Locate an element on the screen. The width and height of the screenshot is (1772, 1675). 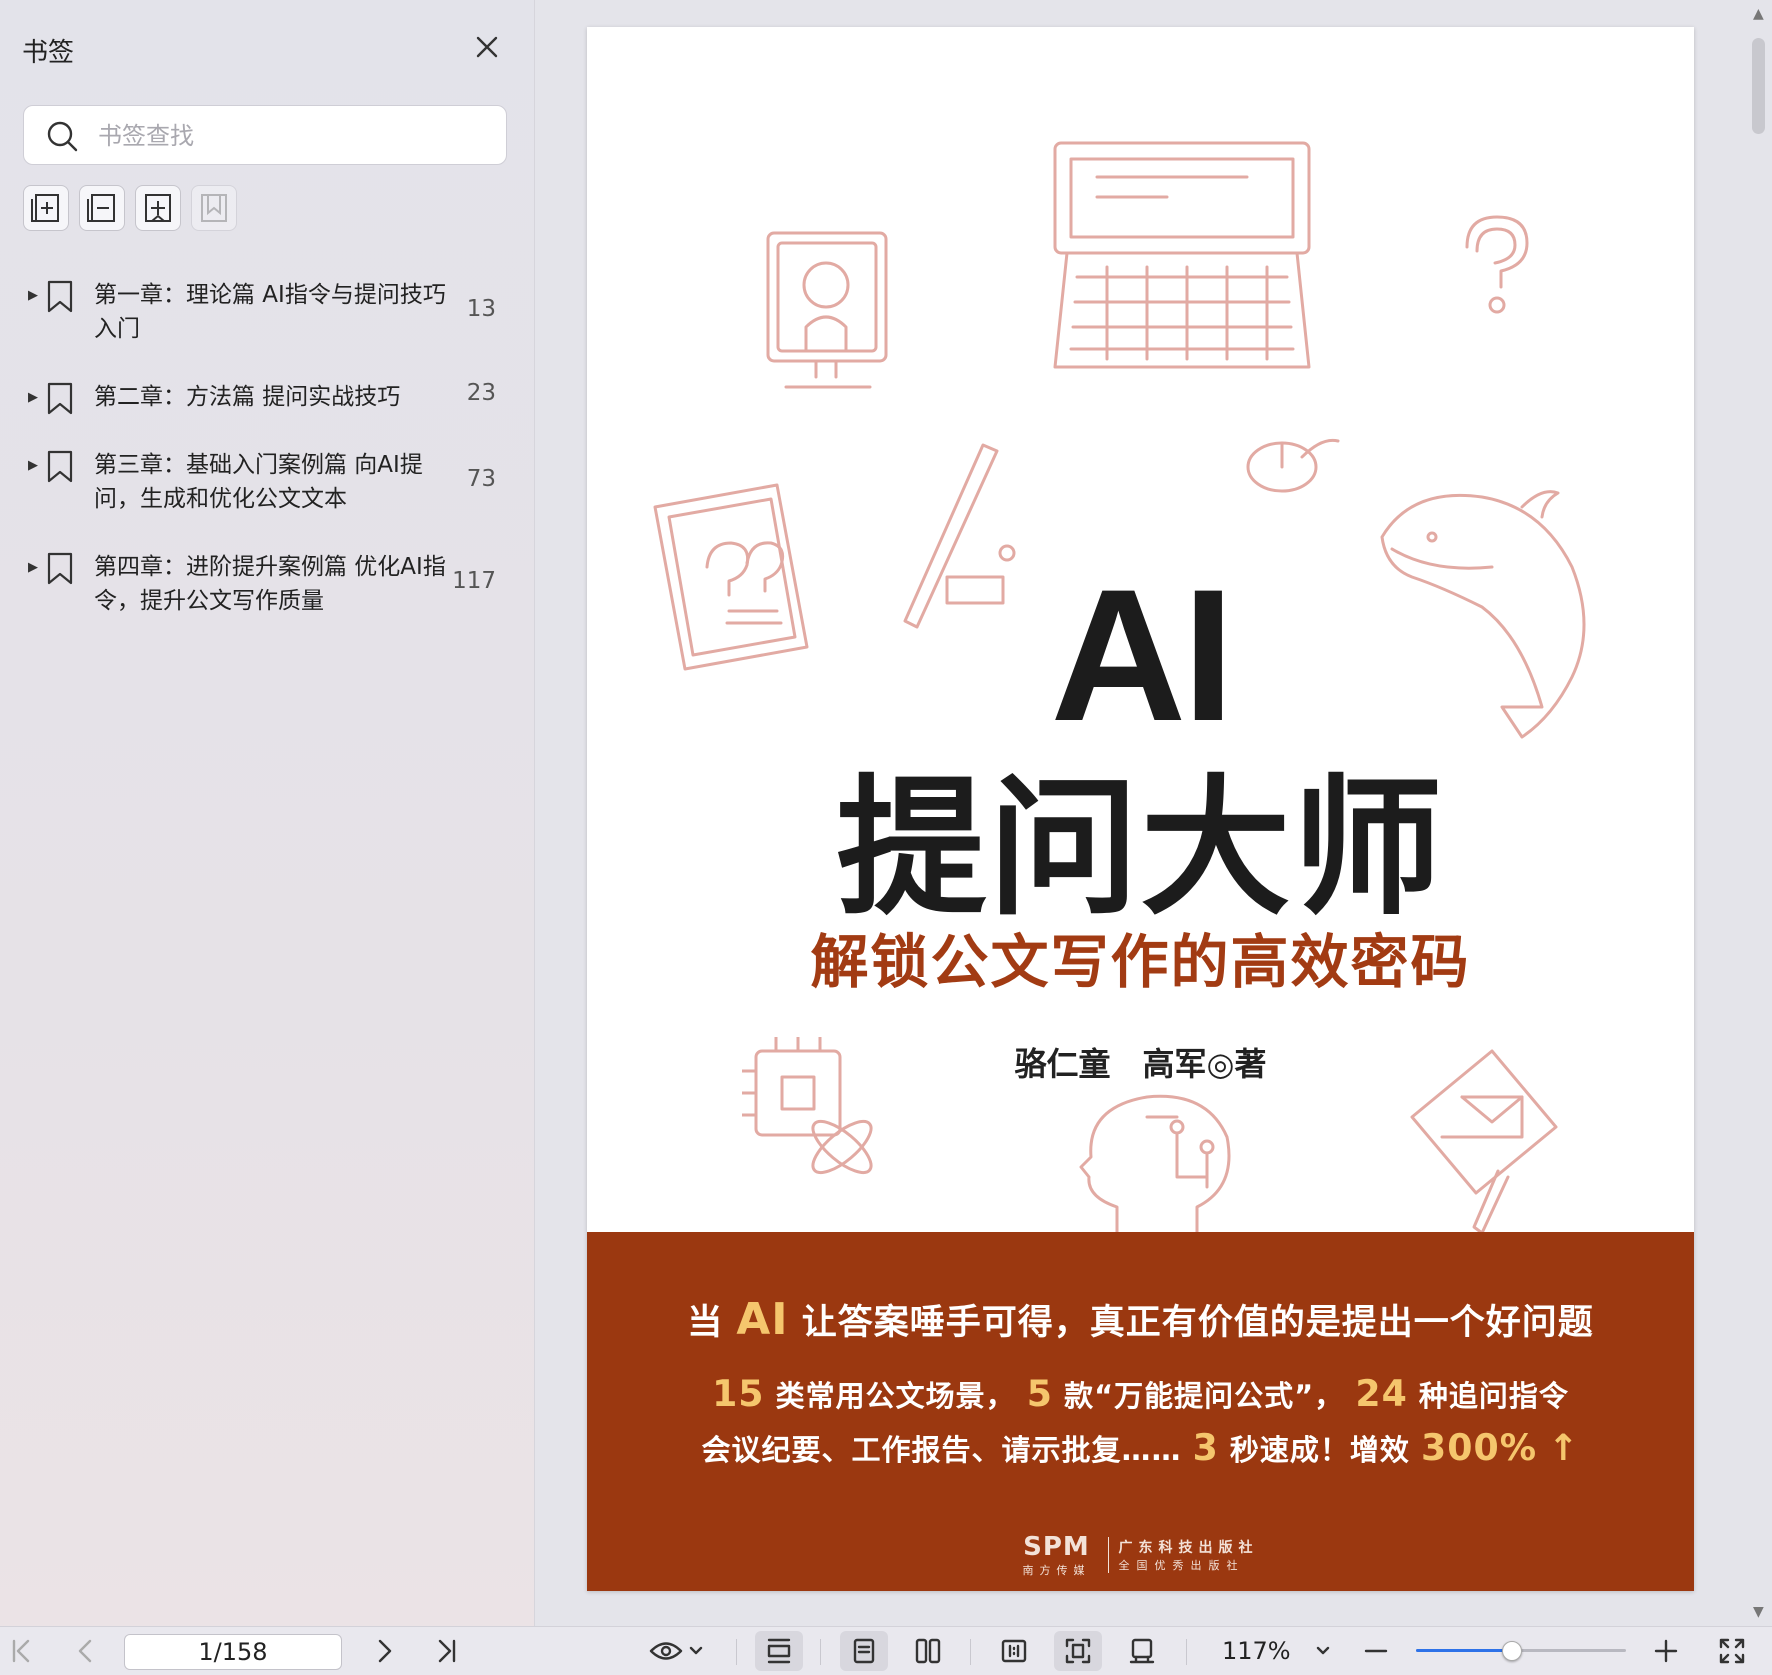
fit-page-button is located at coordinates (1078, 1651).